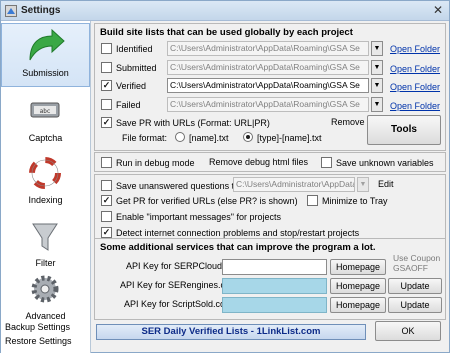 This screenshot has height=353, width=450. Describe the element at coordinates (106, 216) in the screenshot. I see `important-messages-checkbox` at that location.